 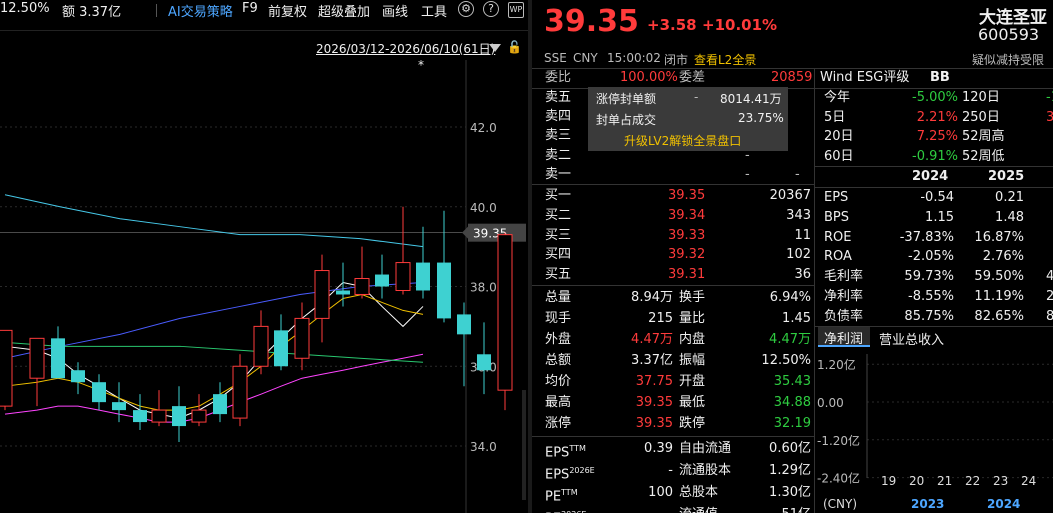 What do you see at coordinates (680, 196) in the screenshot?
I see `buy-row: 买一 39.35 20367` at bounding box center [680, 196].